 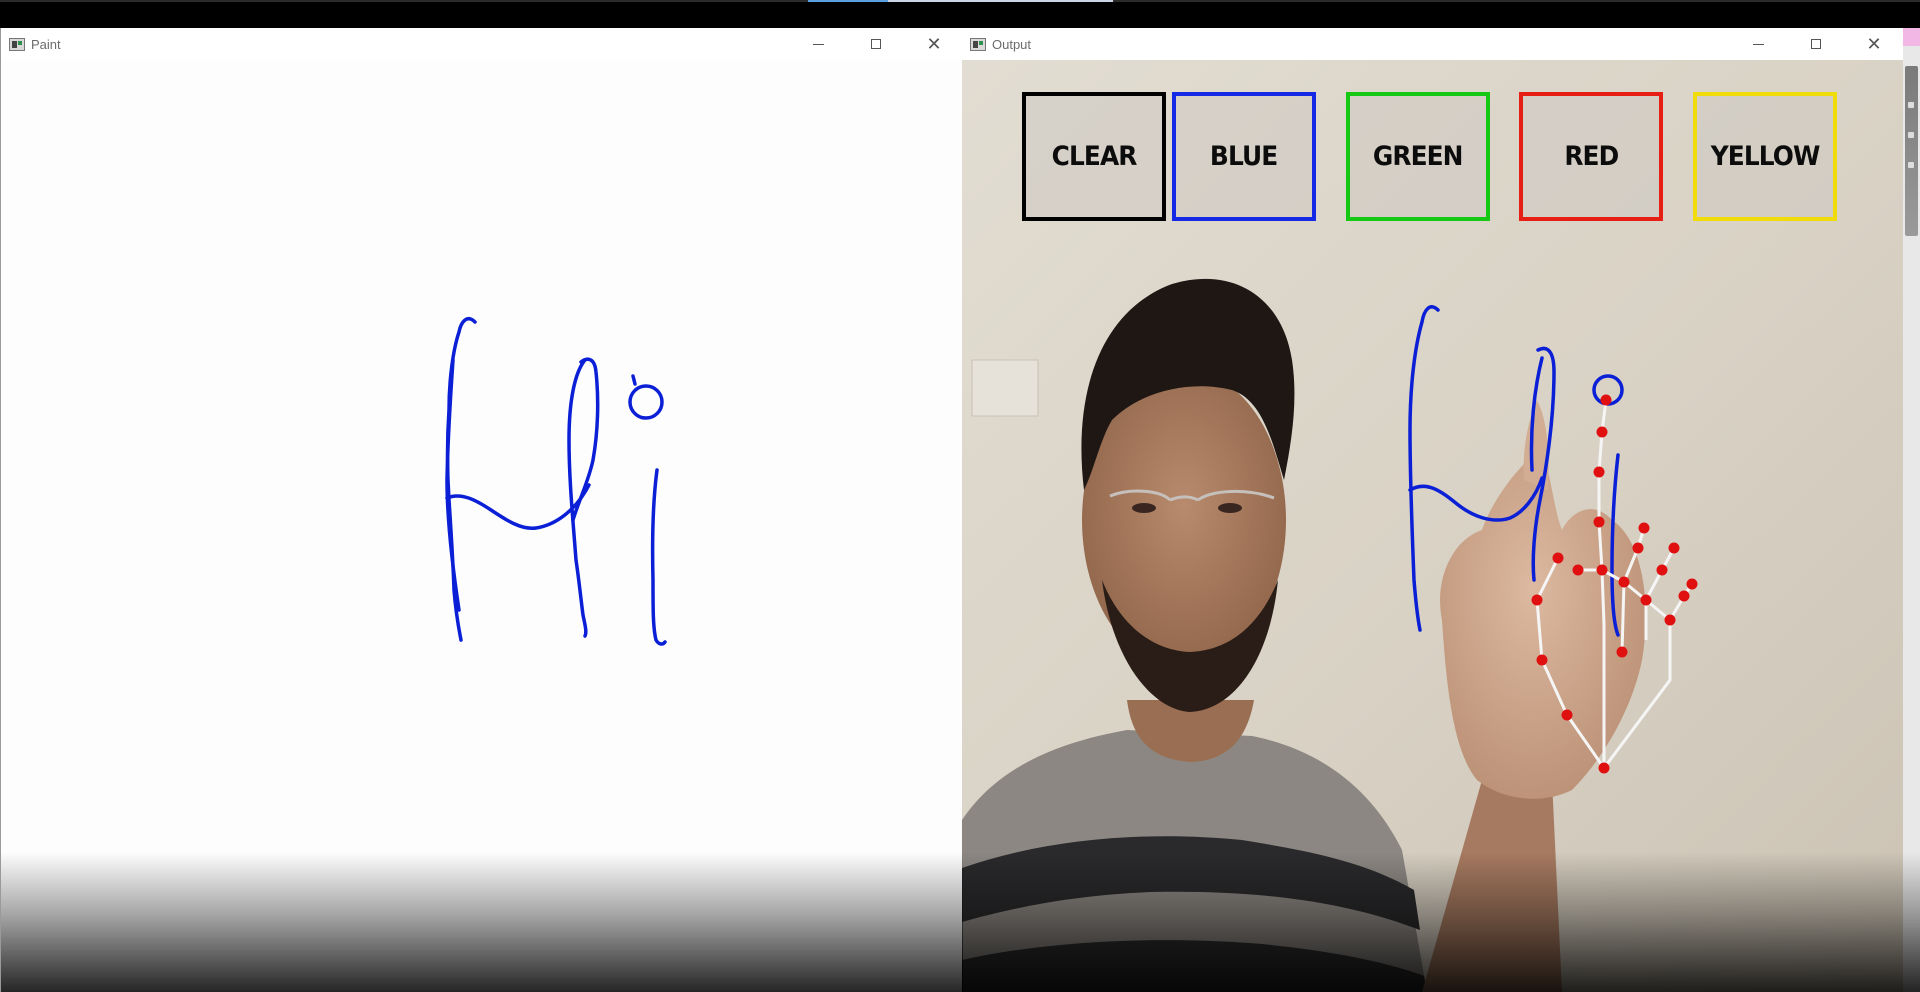 I want to click on clear-button: CLEAR, so click(x=1094, y=156).